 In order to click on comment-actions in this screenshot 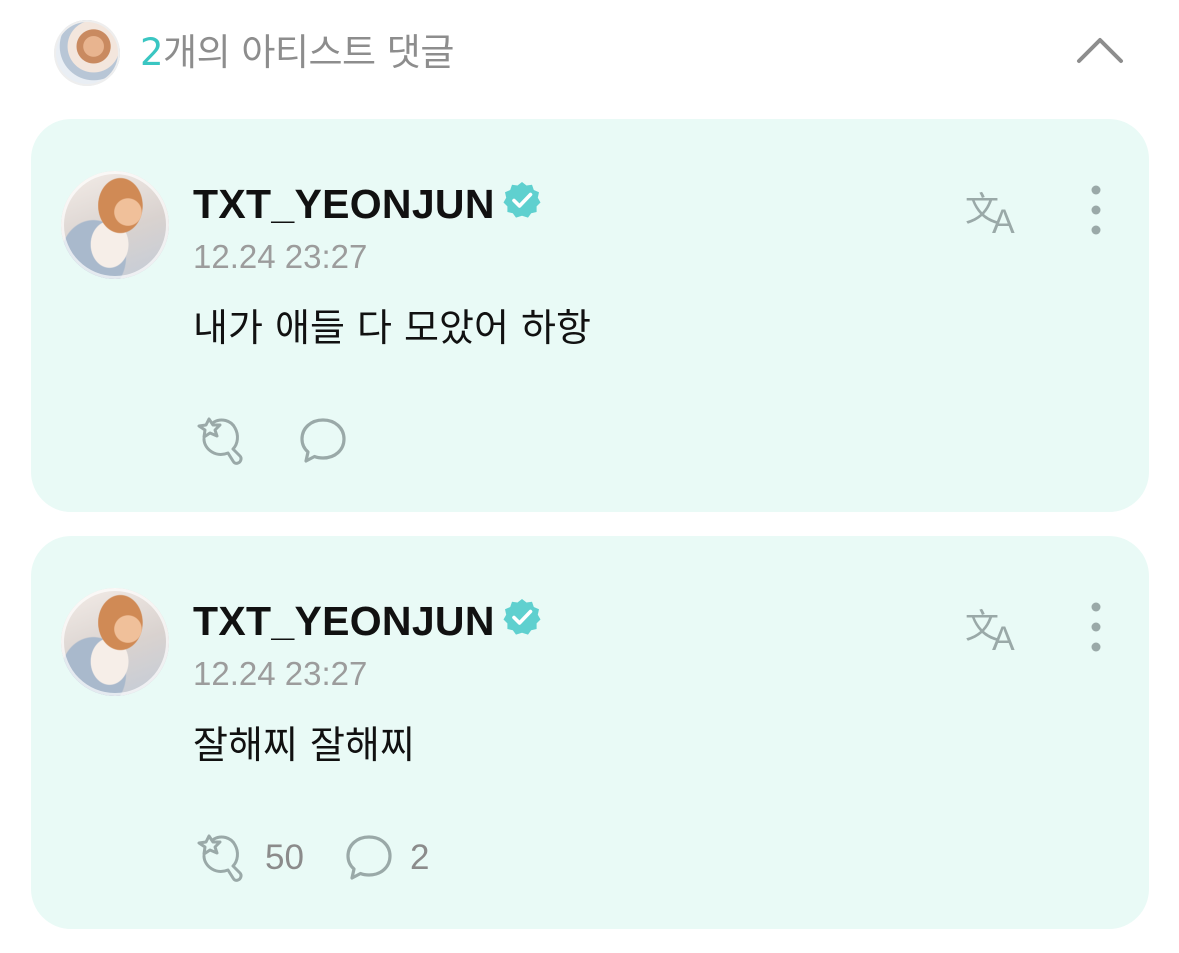, I will do `click(270, 441)`.